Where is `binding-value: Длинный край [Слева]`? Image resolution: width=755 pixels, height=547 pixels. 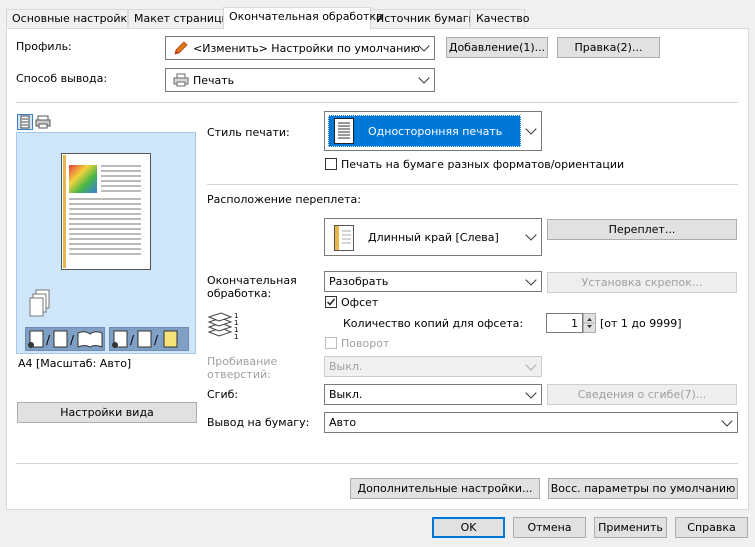 binding-value: Длинный край [Слева] is located at coordinates (433, 237).